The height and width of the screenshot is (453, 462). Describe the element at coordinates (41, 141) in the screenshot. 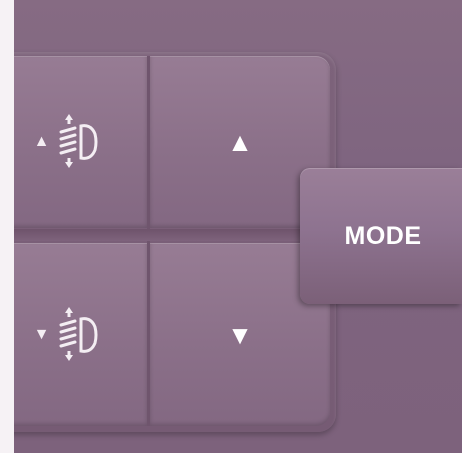

I see `beam-up-arrow: ▲` at that location.